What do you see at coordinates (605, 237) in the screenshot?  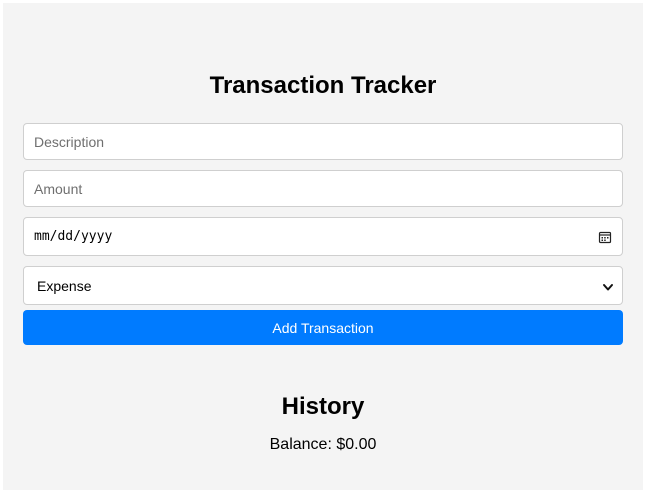 I see `calendar-icon` at bounding box center [605, 237].